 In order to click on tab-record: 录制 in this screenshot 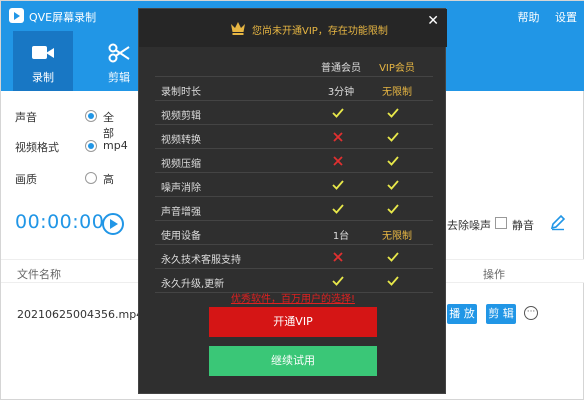, I will do `click(43, 61)`.